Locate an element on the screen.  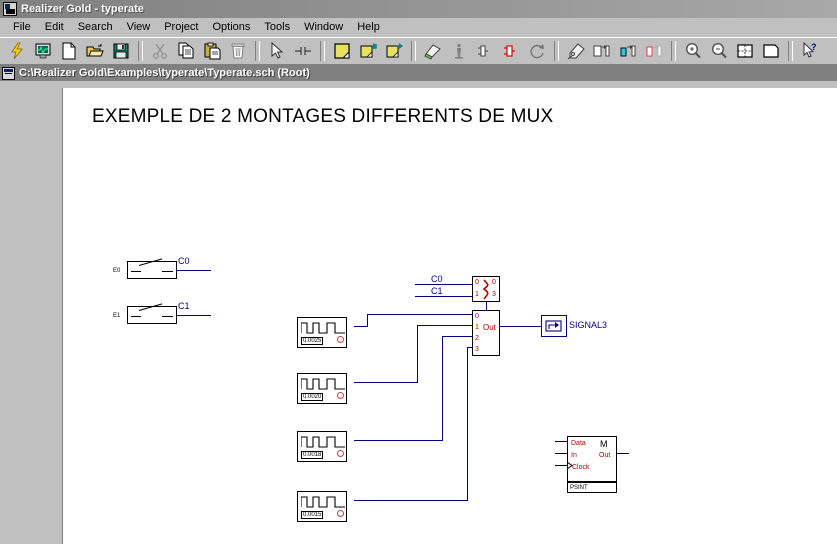
pulse-value-1: 0.0025 is located at coordinates (312, 341).